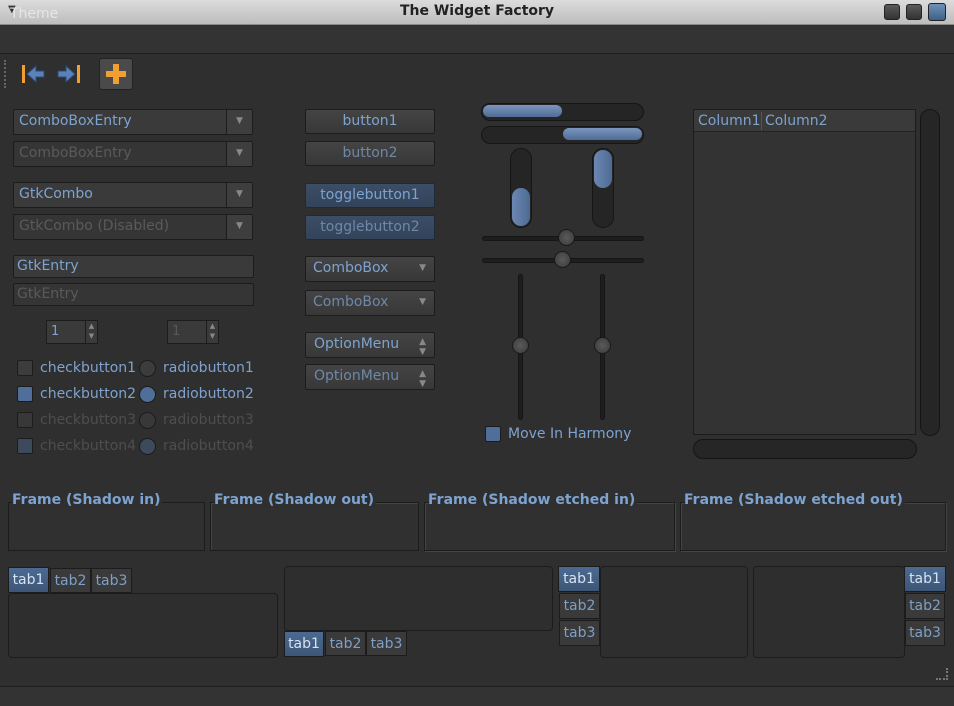 The height and width of the screenshot is (706, 954). I want to click on nb1-tab2: tab2, so click(70, 580).